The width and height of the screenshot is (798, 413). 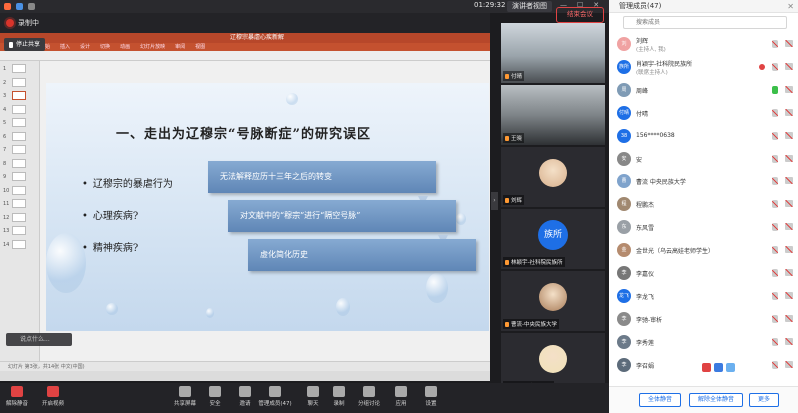 I want to click on slide-thumbnail: 5, so click(x=20, y=123).